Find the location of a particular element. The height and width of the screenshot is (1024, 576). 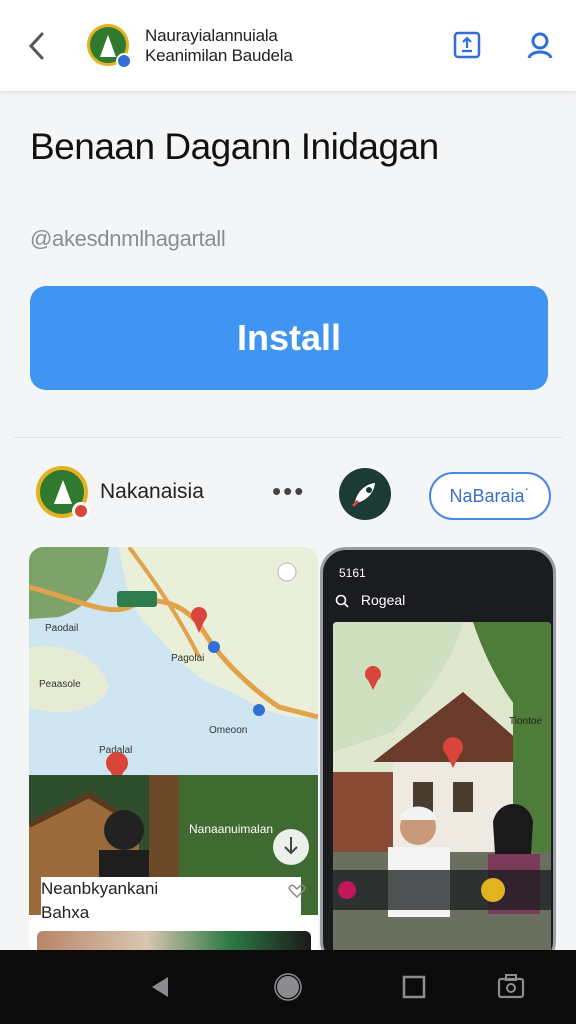

back-button is located at coordinates (38, 46).